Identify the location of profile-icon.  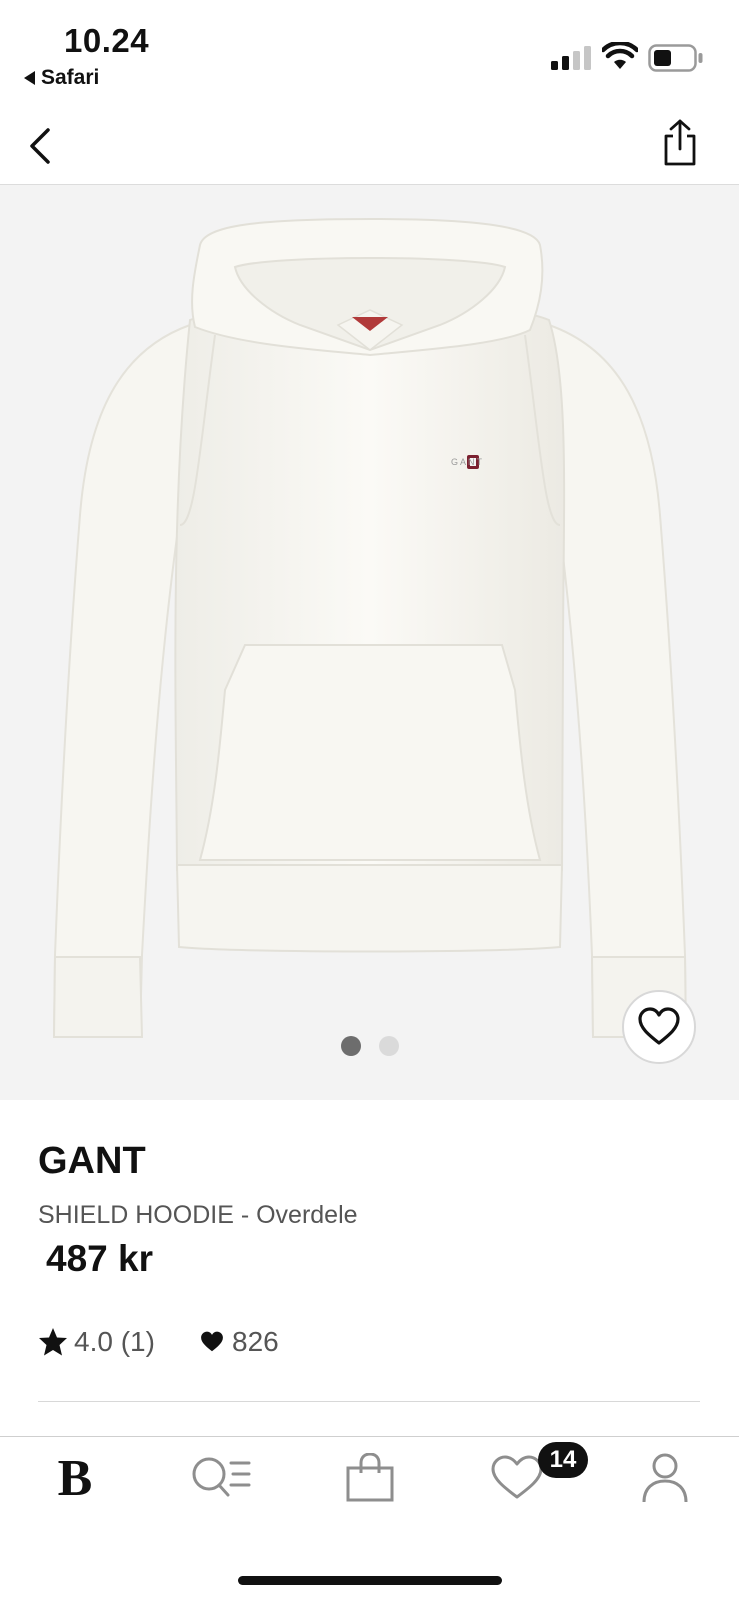
(665, 1478).